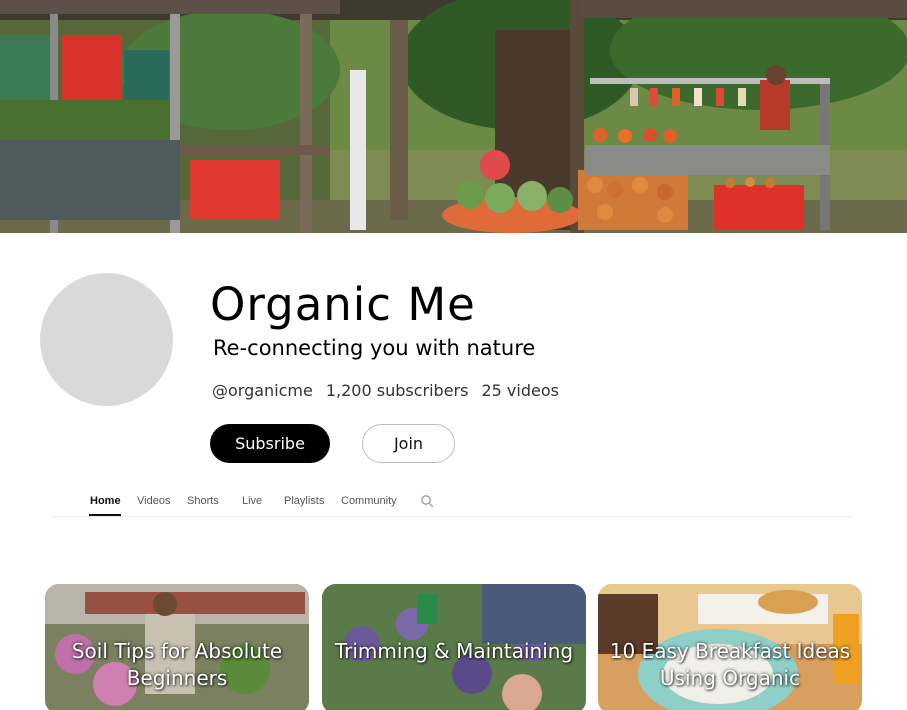  Describe the element at coordinates (177, 664) in the screenshot. I see `video-title: Soil Tips for Absolute Beginners` at that location.